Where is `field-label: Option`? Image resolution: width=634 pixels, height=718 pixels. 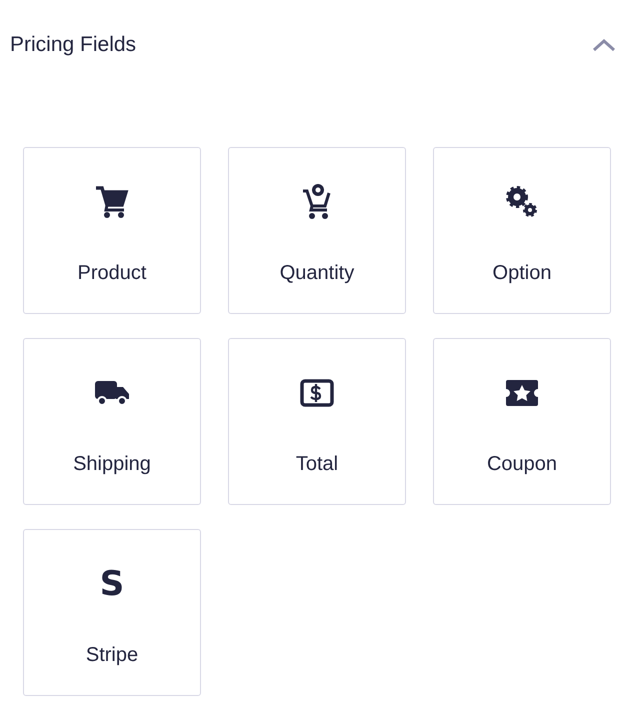
field-label: Option is located at coordinates (522, 273).